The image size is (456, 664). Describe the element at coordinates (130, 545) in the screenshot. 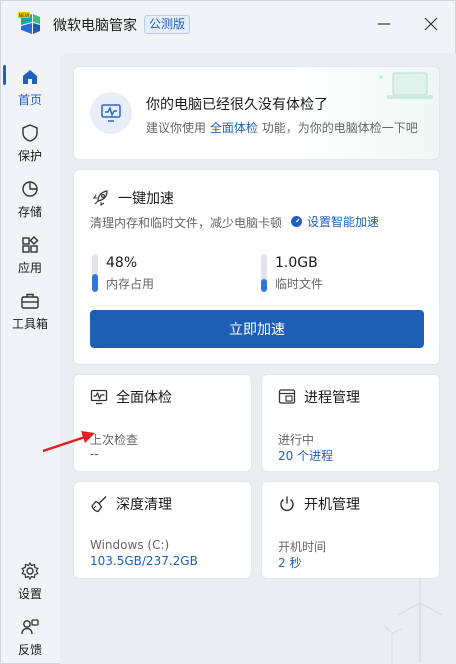

I see `drive-label: Windows (C:)` at that location.